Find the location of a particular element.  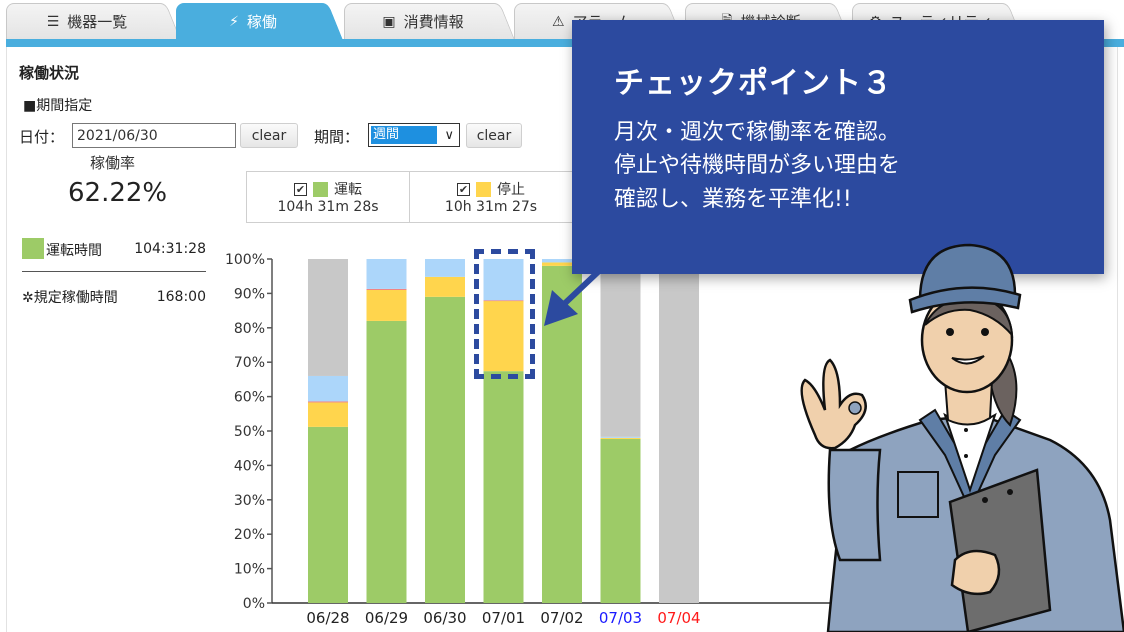

y-tick-label: 100% is located at coordinates (245, 260).